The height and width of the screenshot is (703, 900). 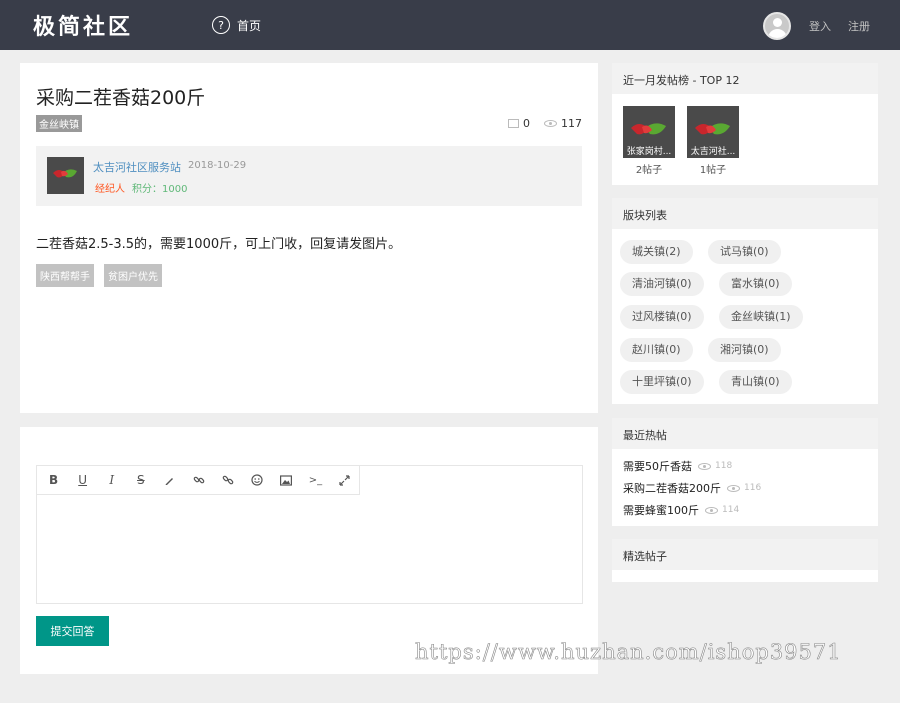 I want to click on board-pill: 城关镇(2), so click(x=656, y=252).